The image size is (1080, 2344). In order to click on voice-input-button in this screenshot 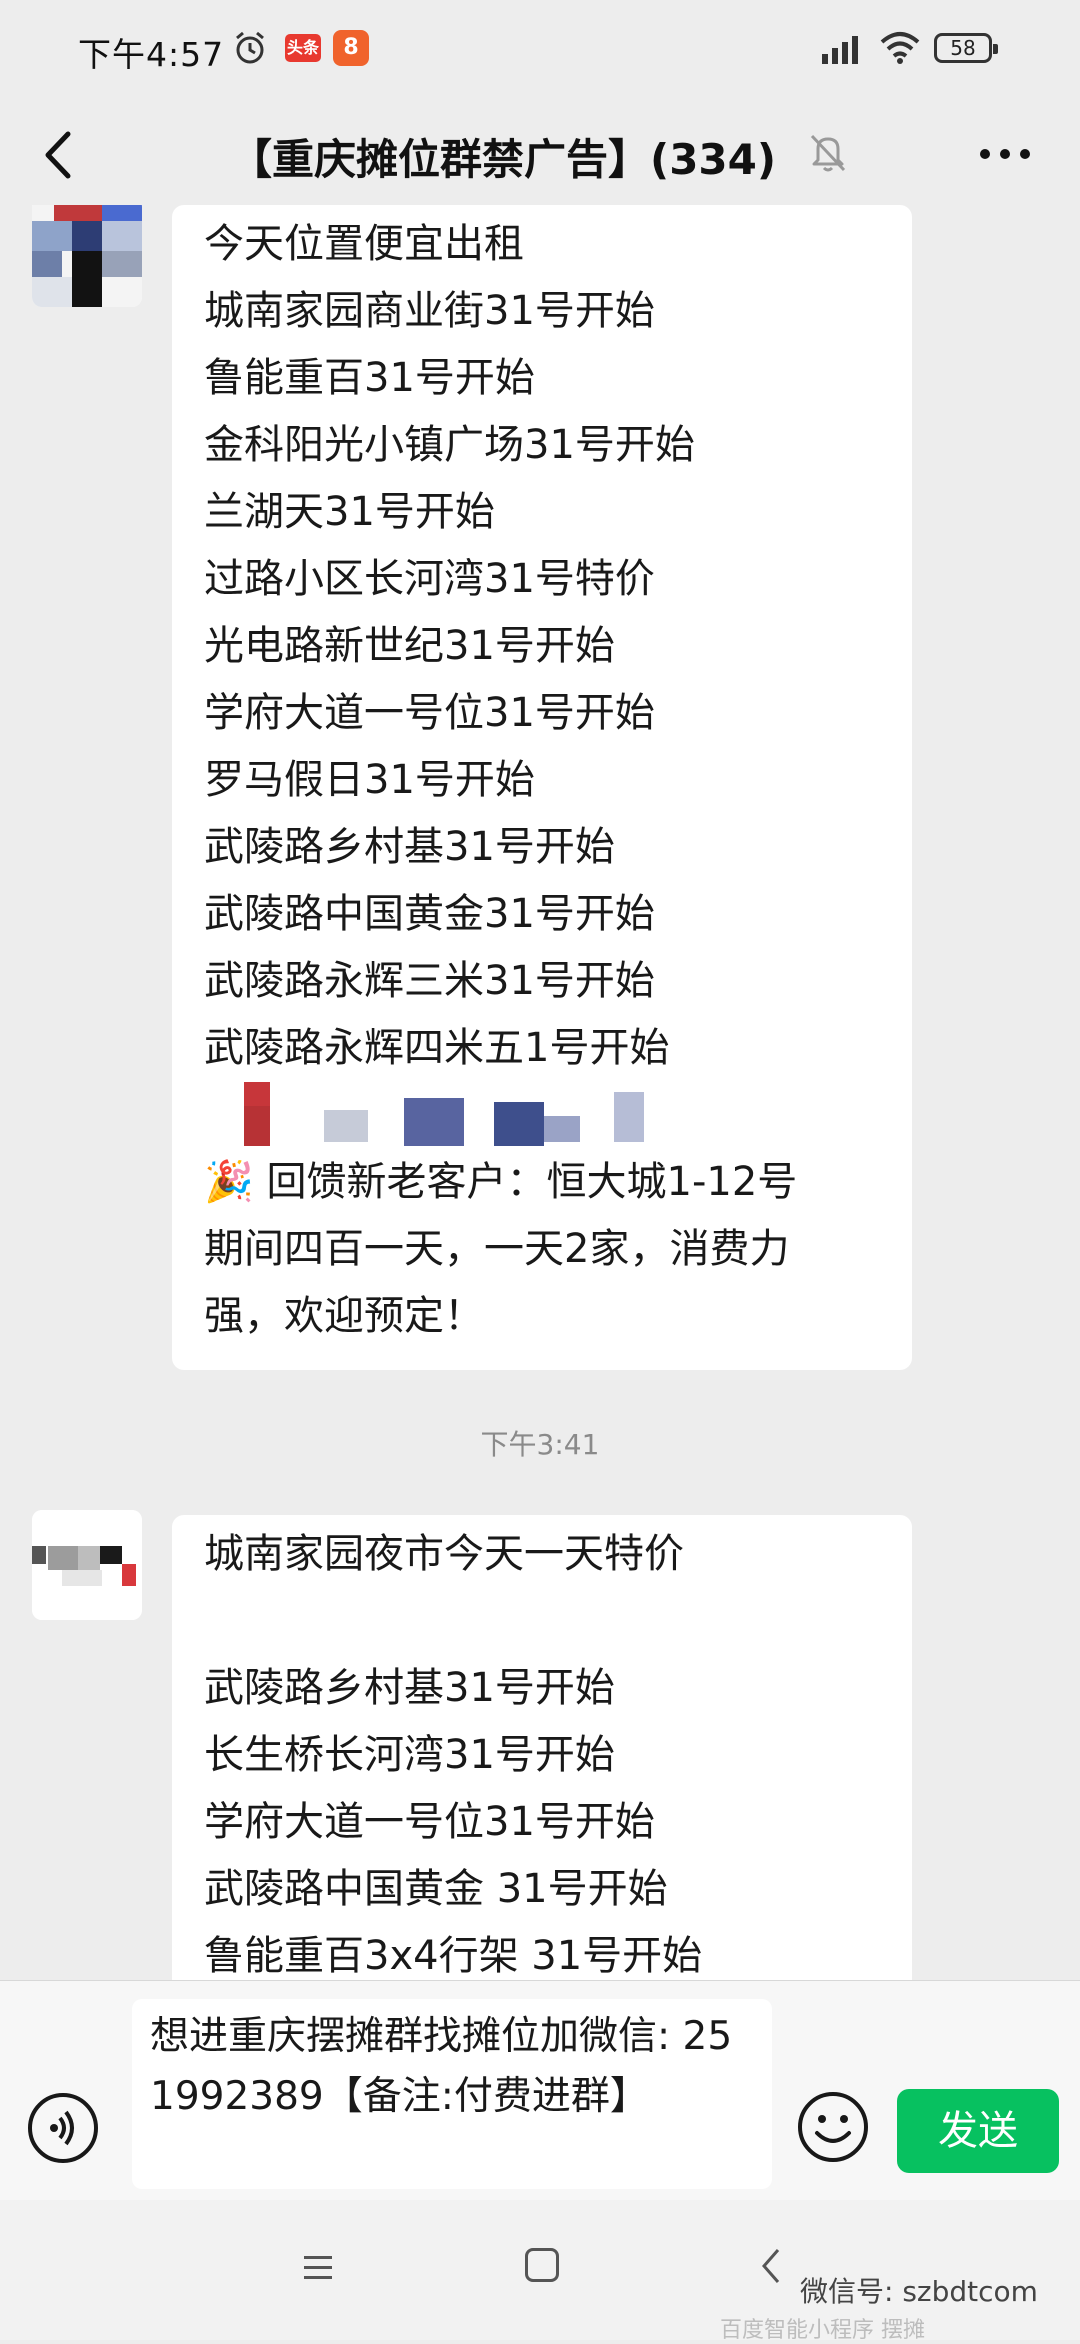, I will do `click(63, 2128)`.